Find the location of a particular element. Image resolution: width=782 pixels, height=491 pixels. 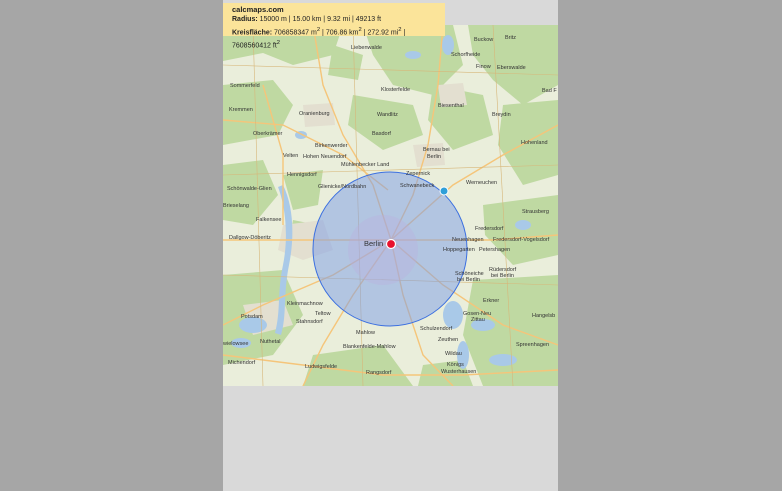

place-wandlitz: Wandlitz is located at coordinates (387, 115).